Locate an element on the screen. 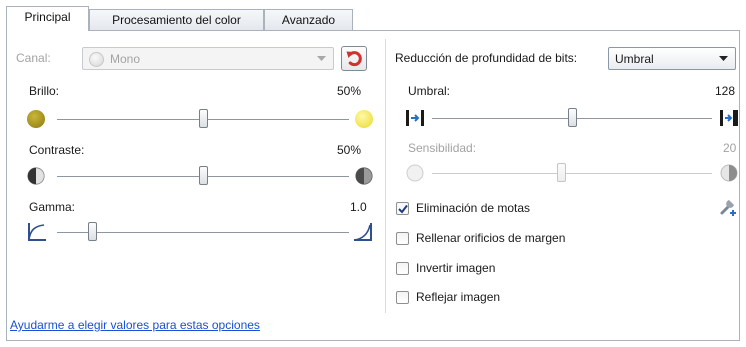 This screenshot has height=347, width=746. mirror-image-label: Reflejar imagen is located at coordinates (458, 297).